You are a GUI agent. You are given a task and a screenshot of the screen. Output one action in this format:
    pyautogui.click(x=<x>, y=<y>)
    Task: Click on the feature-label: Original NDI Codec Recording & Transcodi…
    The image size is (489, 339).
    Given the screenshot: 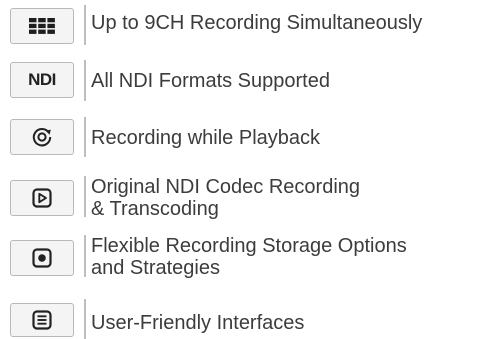 What is the action you would take?
    pyautogui.click(x=226, y=198)
    